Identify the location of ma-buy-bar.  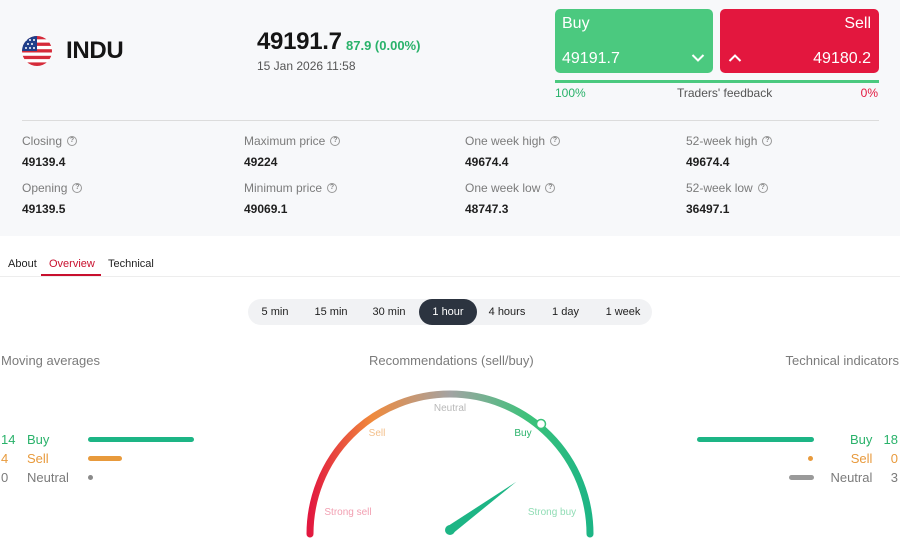
(141, 439).